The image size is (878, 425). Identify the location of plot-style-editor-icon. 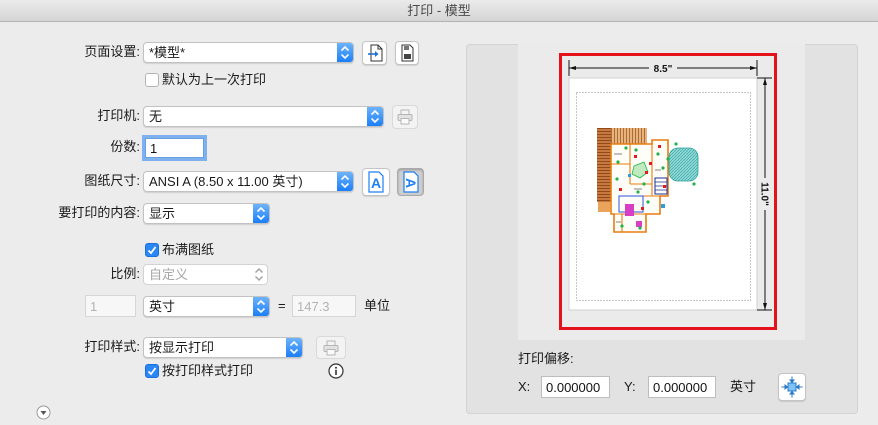
(331, 347).